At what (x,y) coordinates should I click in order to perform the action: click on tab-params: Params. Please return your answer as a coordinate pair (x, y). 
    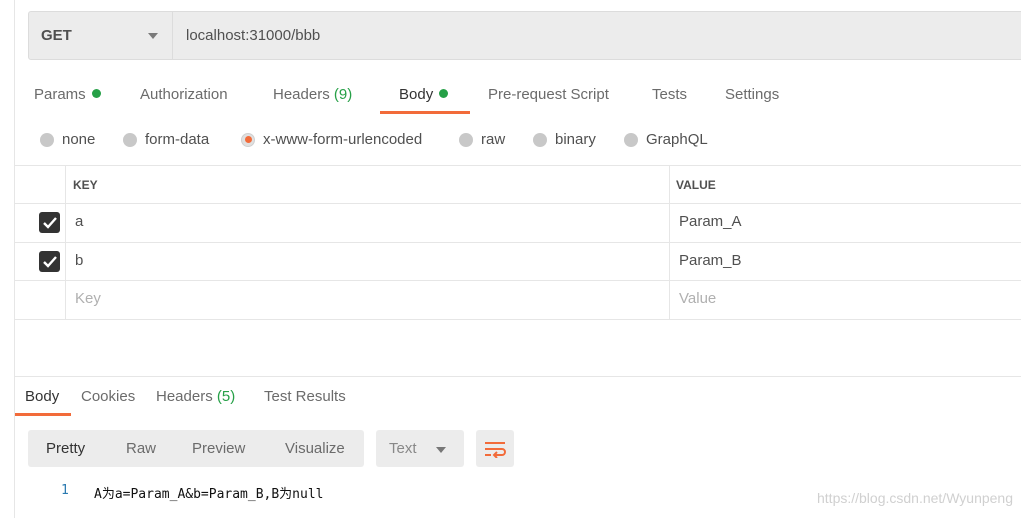
    Looking at the image, I should click on (67, 94).